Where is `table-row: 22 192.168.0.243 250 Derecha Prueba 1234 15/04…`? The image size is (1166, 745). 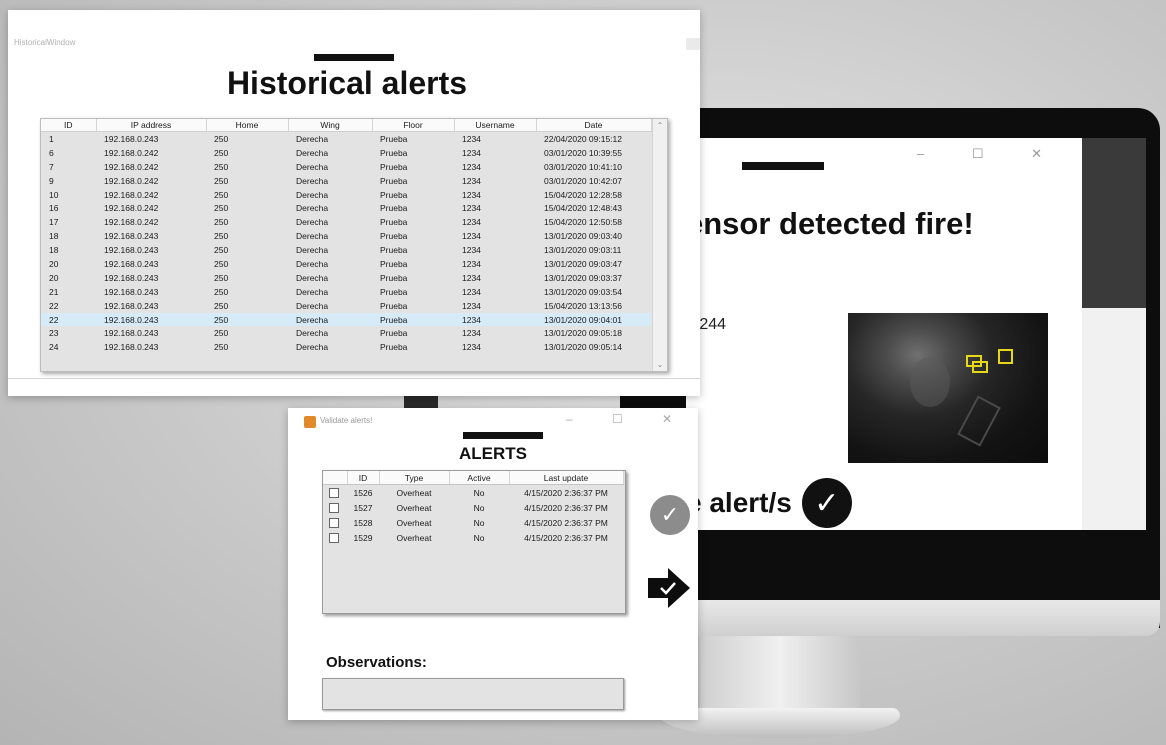
table-row: 22 192.168.0.243 250 Derecha Prueba 1234 15/04… is located at coordinates (346, 306).